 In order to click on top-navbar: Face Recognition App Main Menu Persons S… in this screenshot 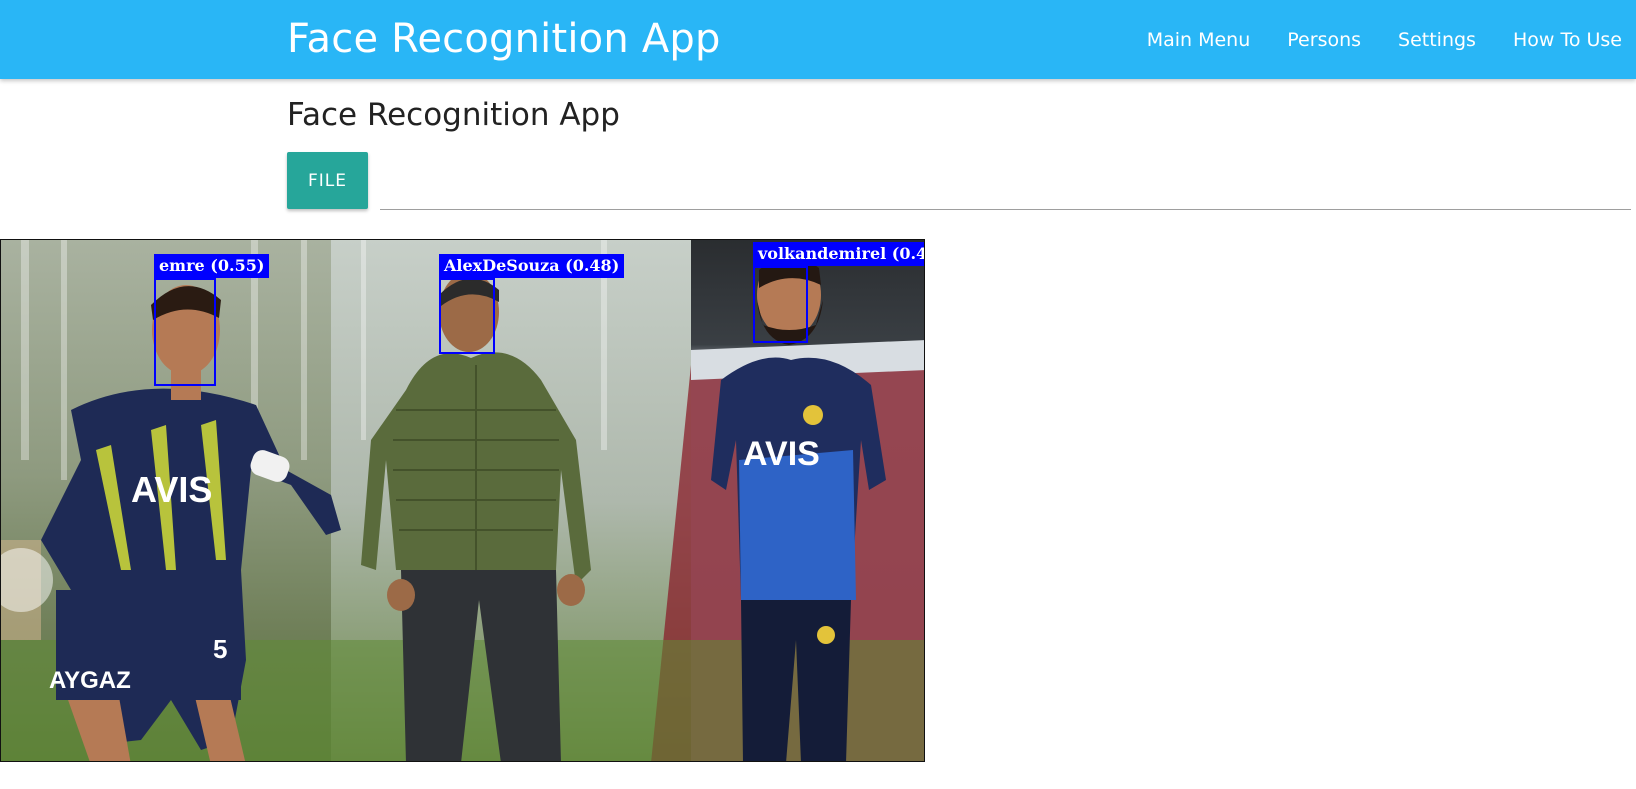, I will do `click(818, 39)`.